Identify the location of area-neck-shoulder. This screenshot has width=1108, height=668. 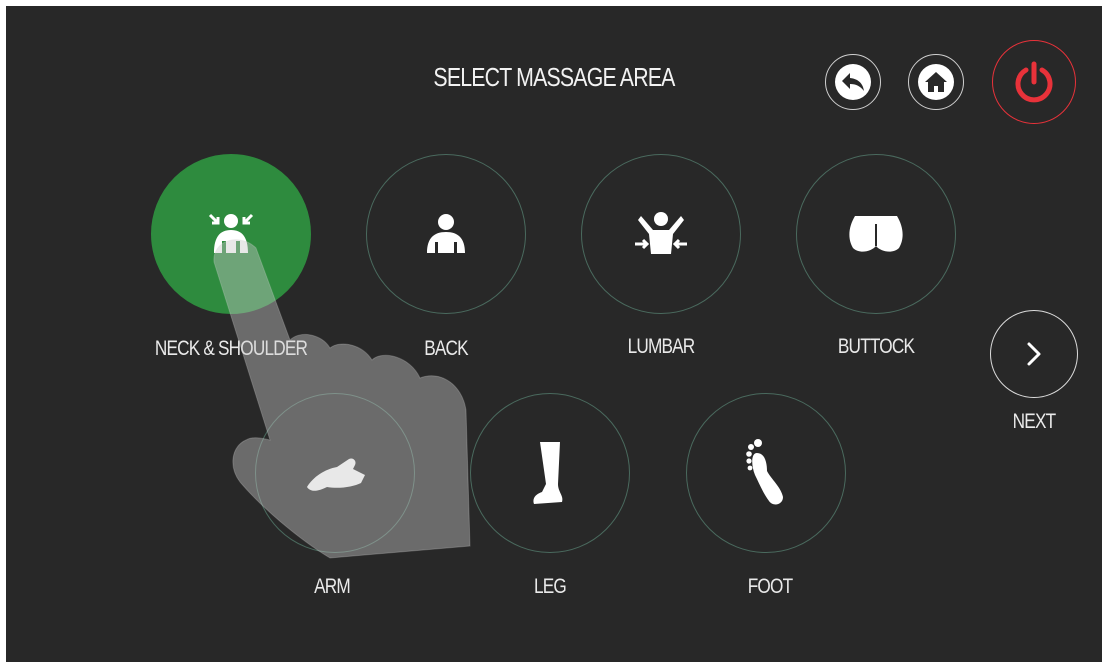
(231, 234).